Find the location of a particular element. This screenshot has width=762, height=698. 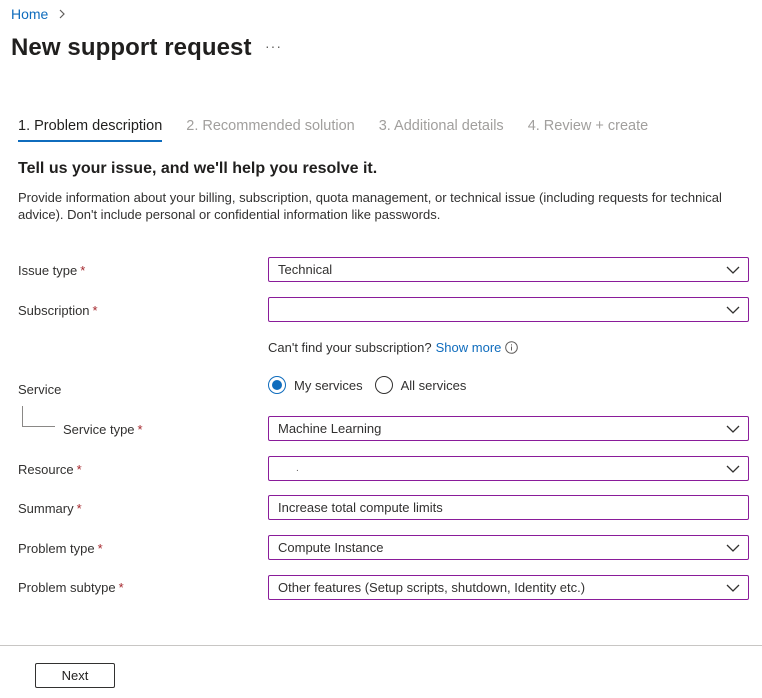

issue-type-label: Issue type * is located at coordinates (51, 270).